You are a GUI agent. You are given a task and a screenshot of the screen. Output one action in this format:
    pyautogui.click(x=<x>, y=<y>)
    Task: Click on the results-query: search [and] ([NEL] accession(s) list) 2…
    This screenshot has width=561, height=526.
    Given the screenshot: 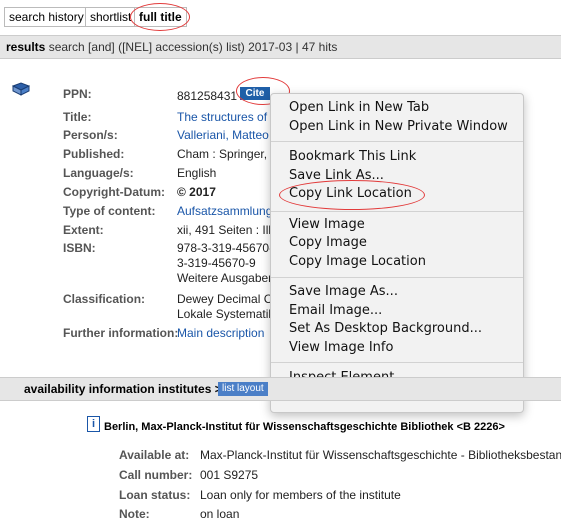 What is the action you would take?
    pyautogui.click(x=170, y=47)
    